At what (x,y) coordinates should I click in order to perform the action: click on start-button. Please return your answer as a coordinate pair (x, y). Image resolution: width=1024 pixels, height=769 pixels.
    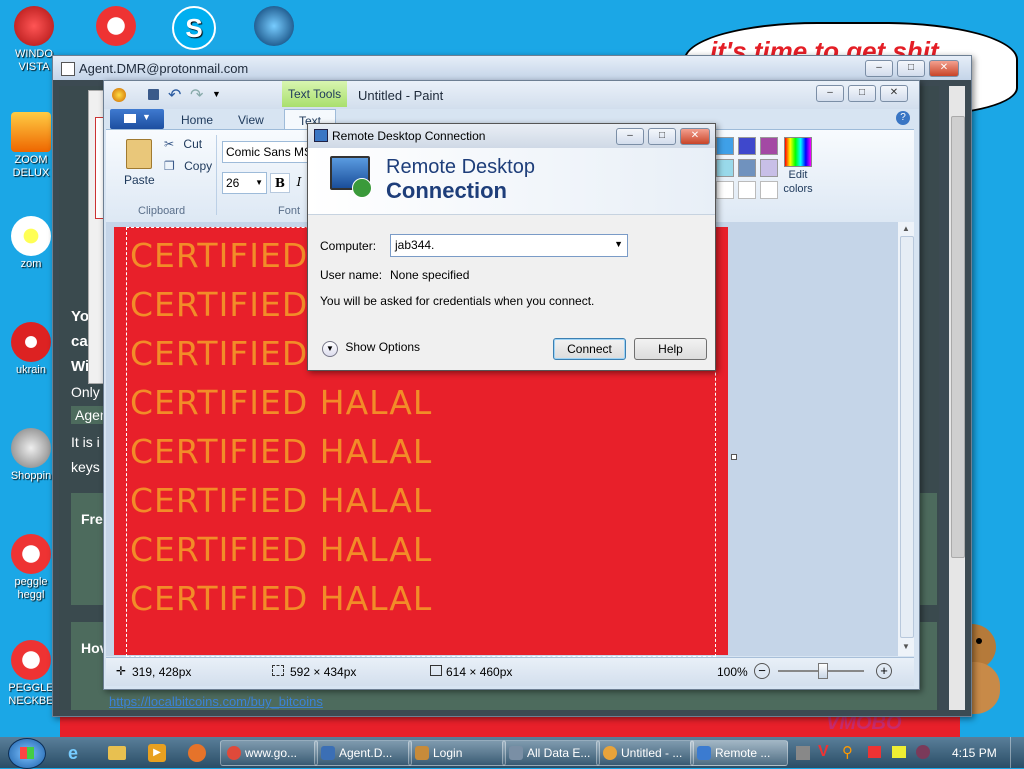
    Looking at the image, I should click on (27, 753).